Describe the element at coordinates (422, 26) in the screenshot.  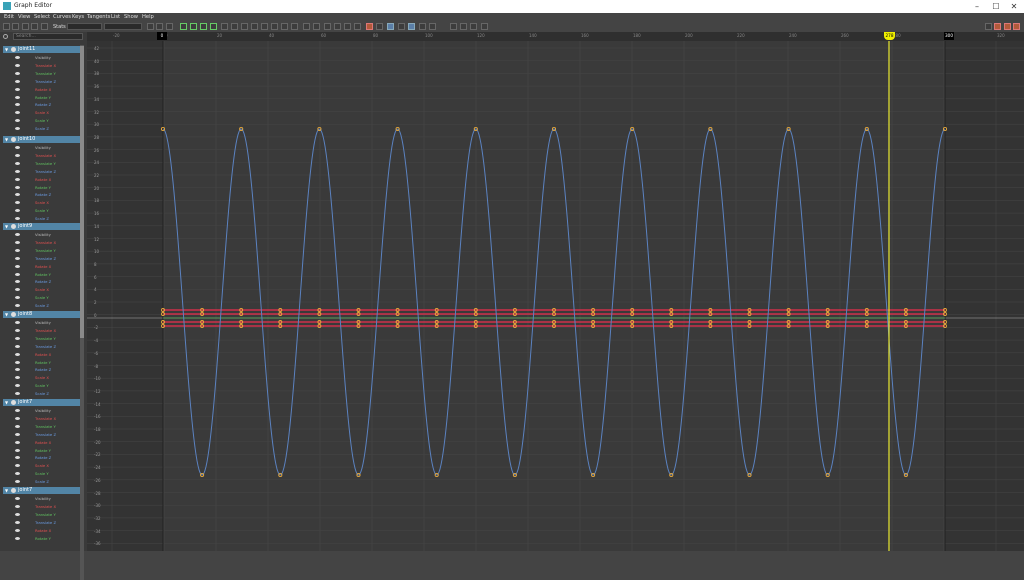
I see `absolute-view-icon` at that location.